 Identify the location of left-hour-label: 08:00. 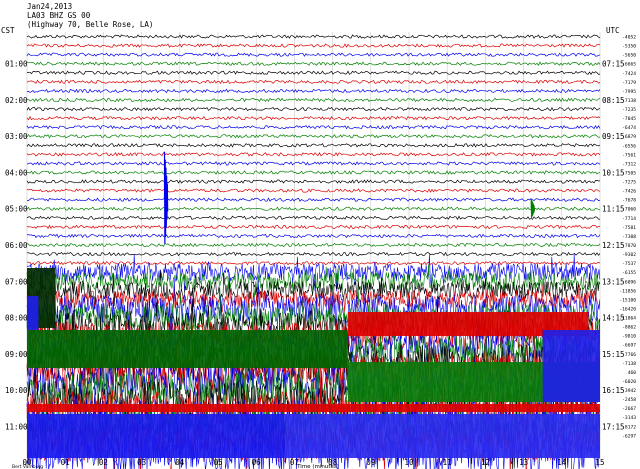
(16, 318).